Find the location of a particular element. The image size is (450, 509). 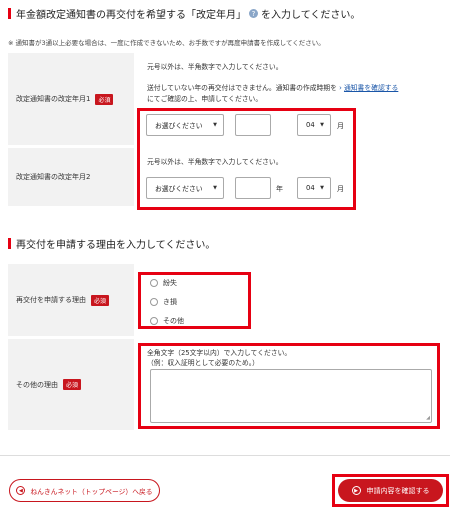

section-title-revision-date: 年金額改定通知書の再交付を希望する「改定年月」 ? を入力してください。 is located at coordinates (184, 13).